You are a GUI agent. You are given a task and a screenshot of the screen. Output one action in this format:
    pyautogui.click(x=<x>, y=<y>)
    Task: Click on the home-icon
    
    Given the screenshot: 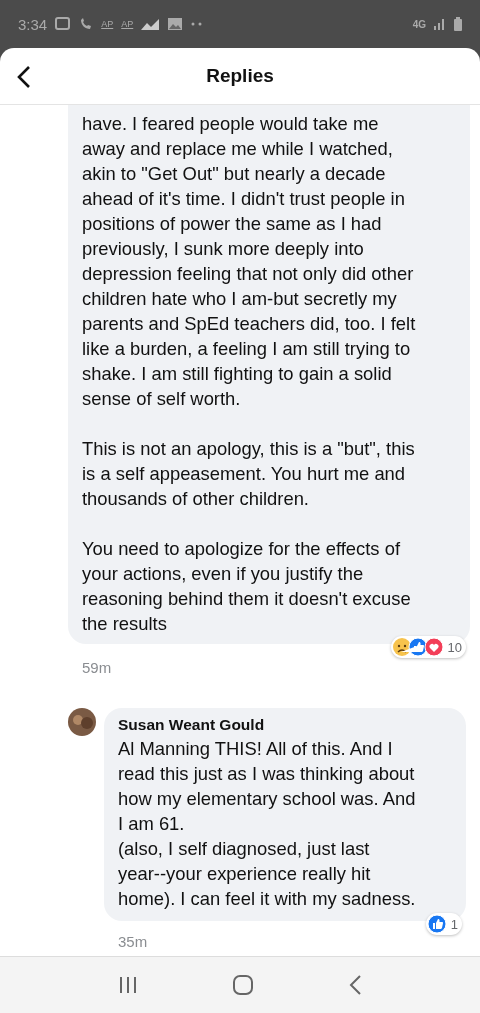 What is the action you would take?
    pyautogui.click(x=243, y=985)
    